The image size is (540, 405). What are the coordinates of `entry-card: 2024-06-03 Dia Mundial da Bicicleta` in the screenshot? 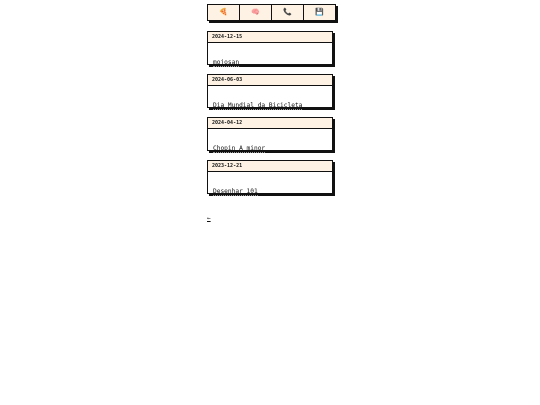 It's located at (270, 92).